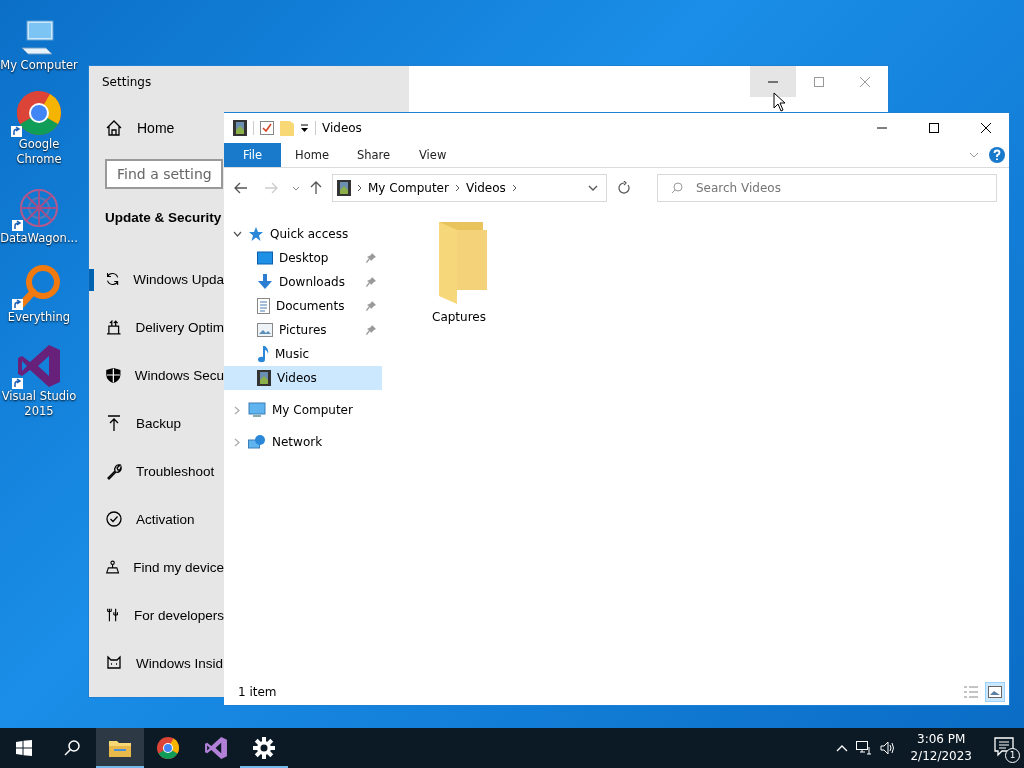  I want to click on desktop-icon, so click(265, 258).